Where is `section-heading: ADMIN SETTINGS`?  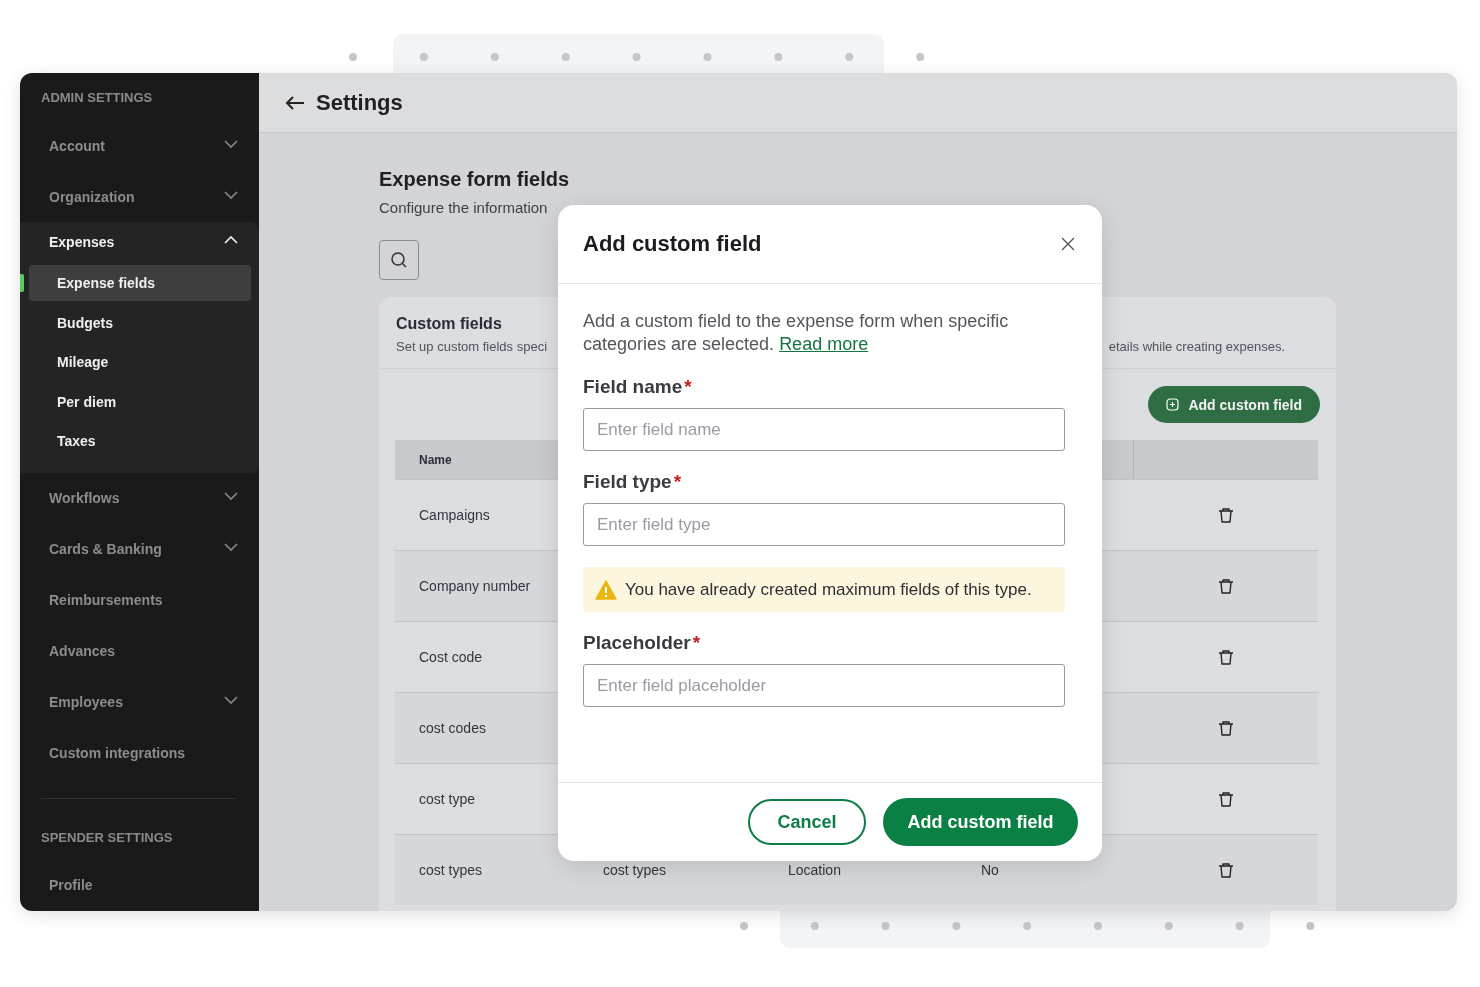 section-heading: ADMIN SETTINGS is located at coordinates (97, 98).